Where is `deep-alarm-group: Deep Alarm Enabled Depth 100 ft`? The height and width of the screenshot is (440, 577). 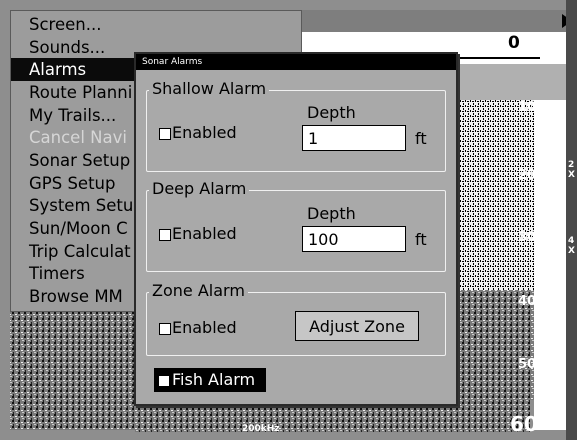 deep-alarm-group: Deep Alarm Enabled Depth 100 ft is located at coordinates (296, 225).